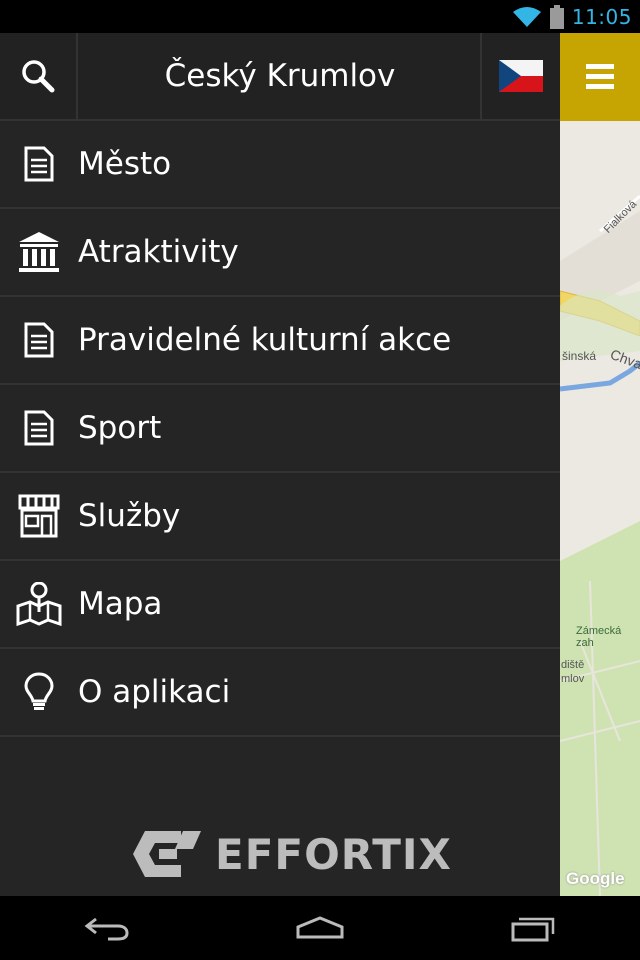  I want to click on language-button, so click(520, 76).